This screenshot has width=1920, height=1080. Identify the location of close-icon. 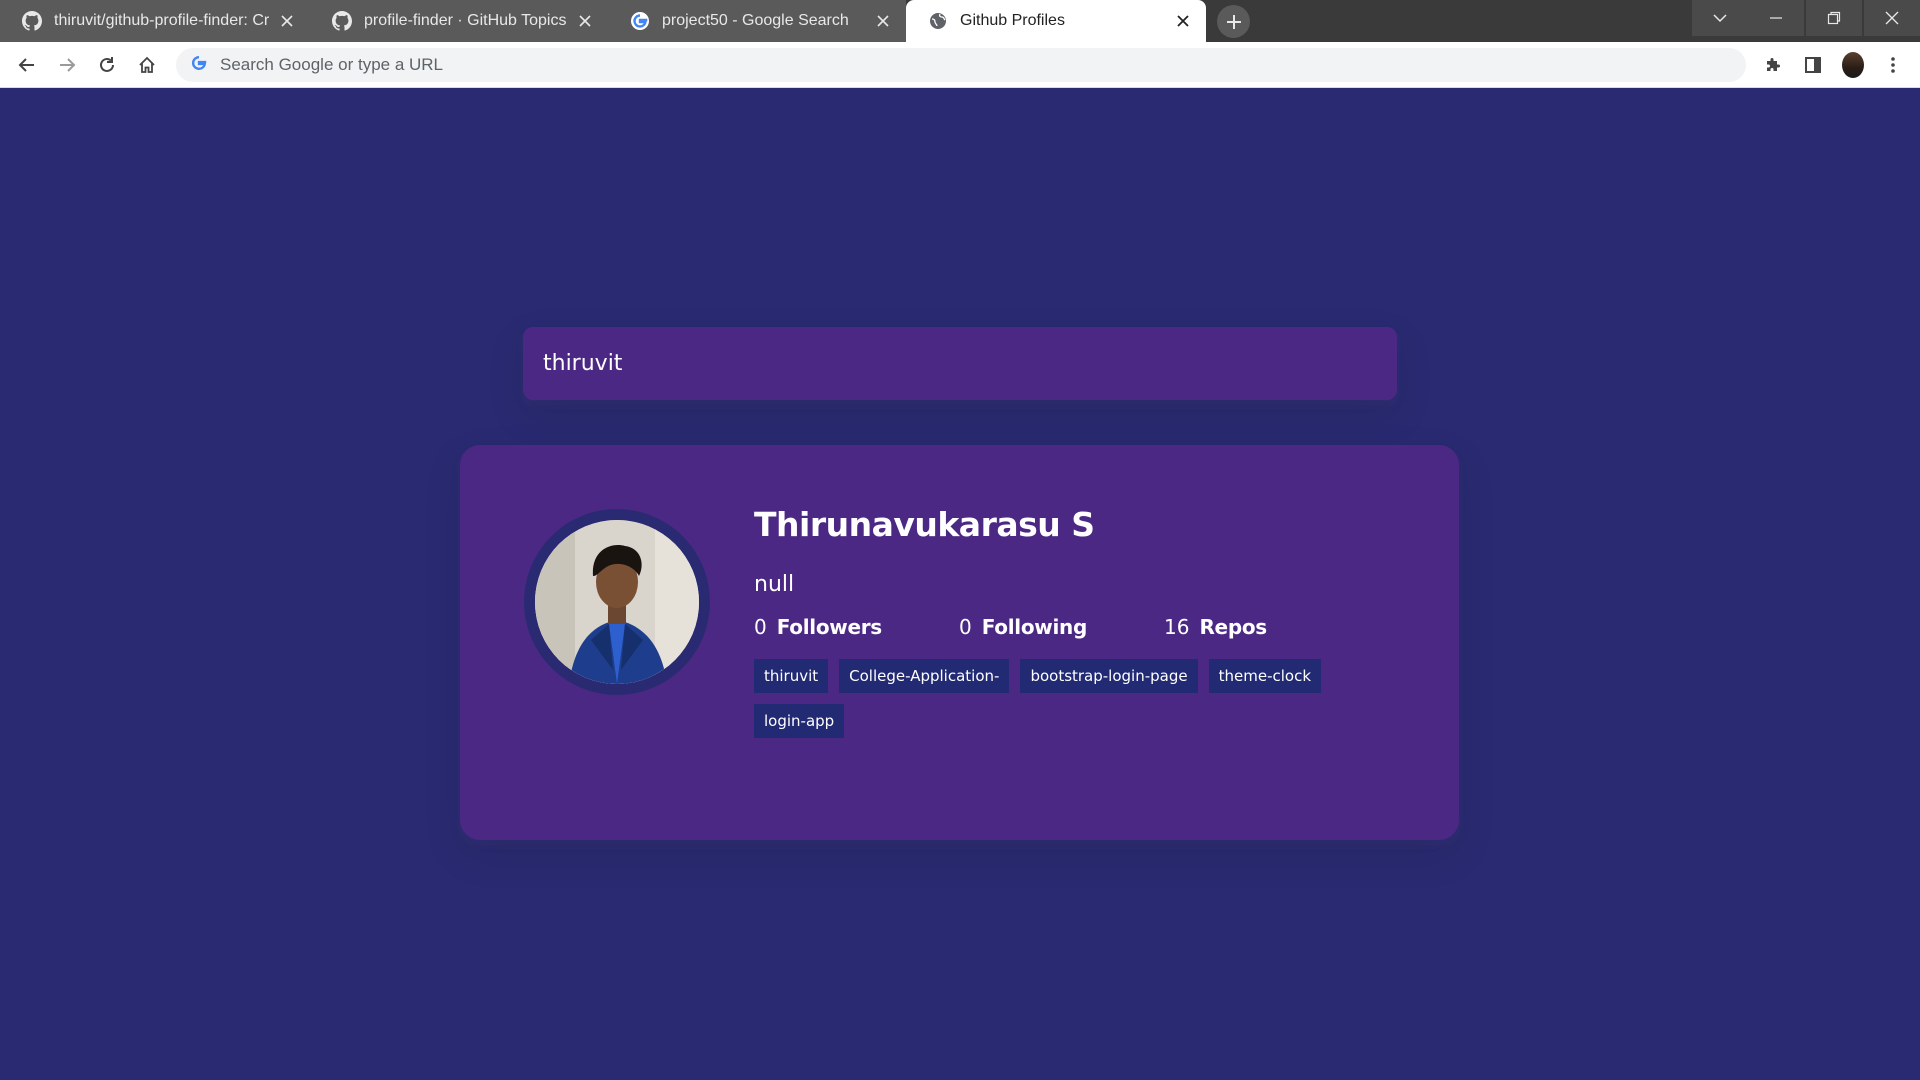
(1892, 18).